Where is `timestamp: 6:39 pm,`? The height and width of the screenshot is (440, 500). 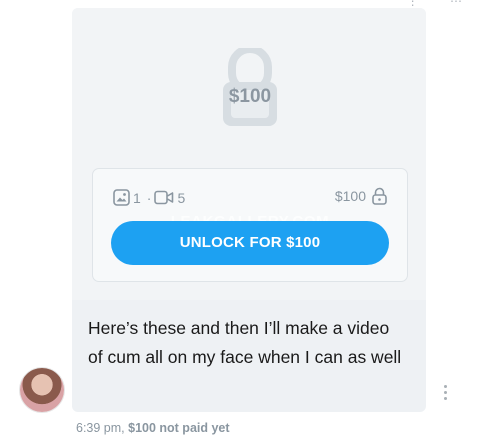
timestamp: 6:39 pm, is located at coordinates (100, 428).